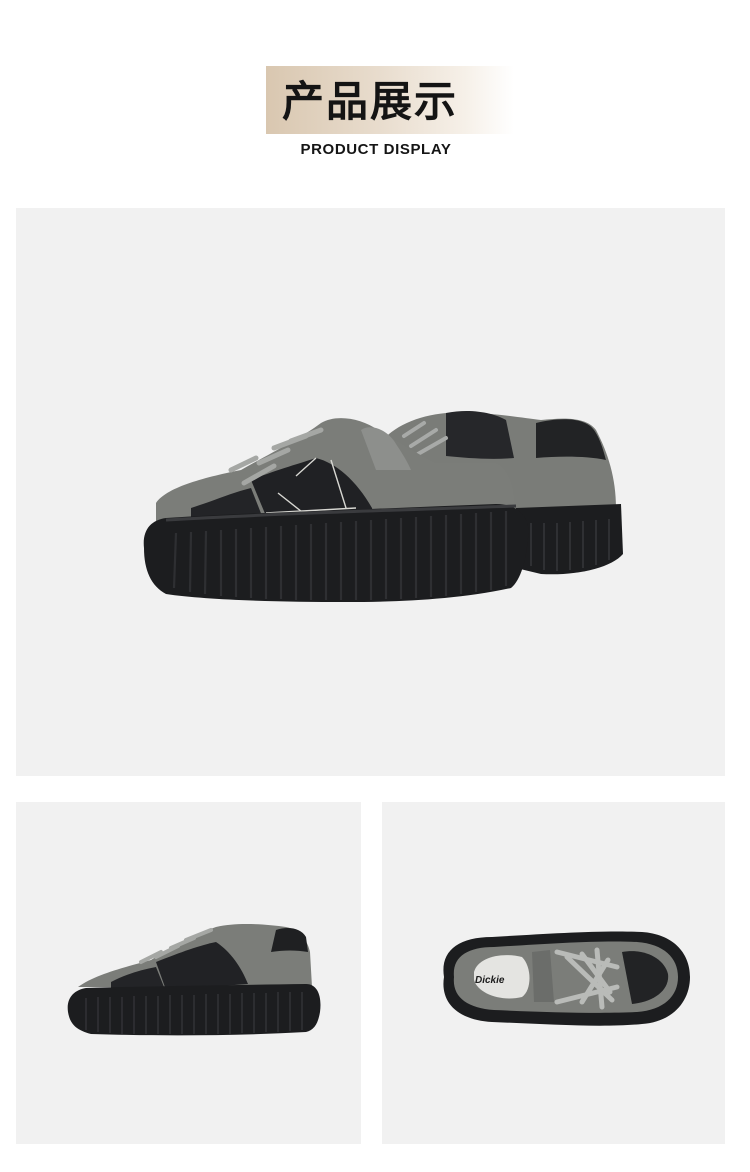 Image resolution: width=750 pixels, height=1172 pixels. Describe the element at coordinates (490, 980) in the screenshot. I see `brand-logo-text: Dickie` at that location.